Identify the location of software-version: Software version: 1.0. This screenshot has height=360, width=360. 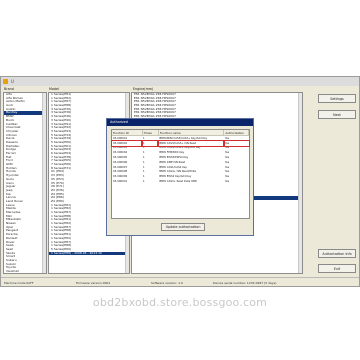
(167, 283).